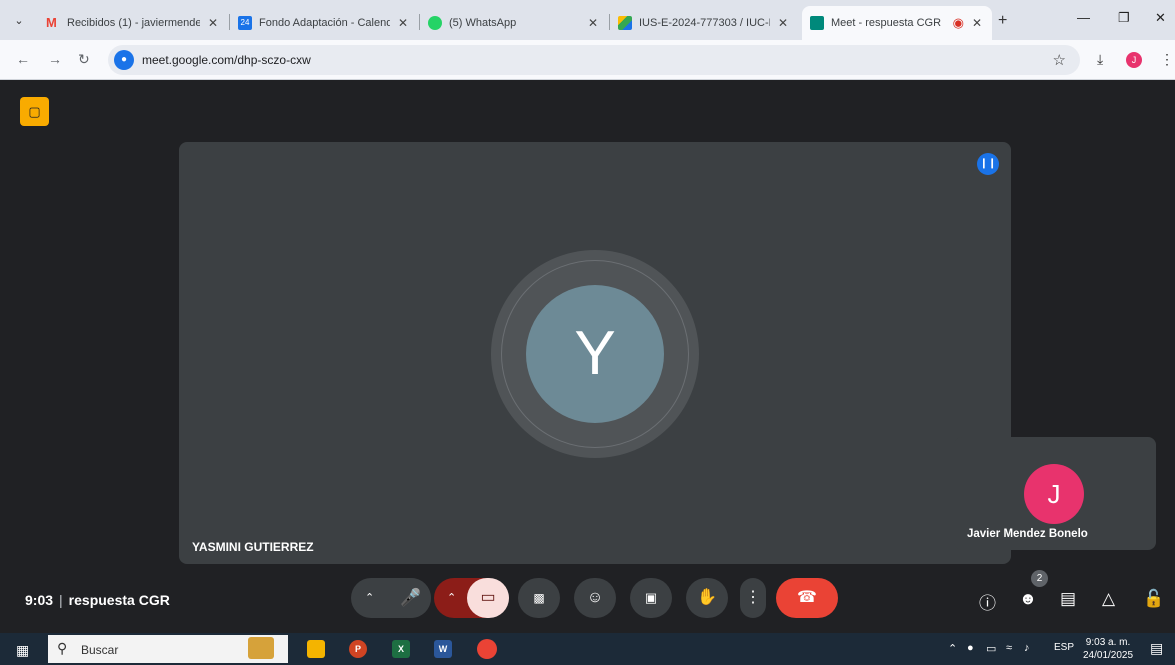 This screenshot has height=665, width=1175. I want to click on tab-label: Fondo Adaptación - Calenda, so click(324, 23).